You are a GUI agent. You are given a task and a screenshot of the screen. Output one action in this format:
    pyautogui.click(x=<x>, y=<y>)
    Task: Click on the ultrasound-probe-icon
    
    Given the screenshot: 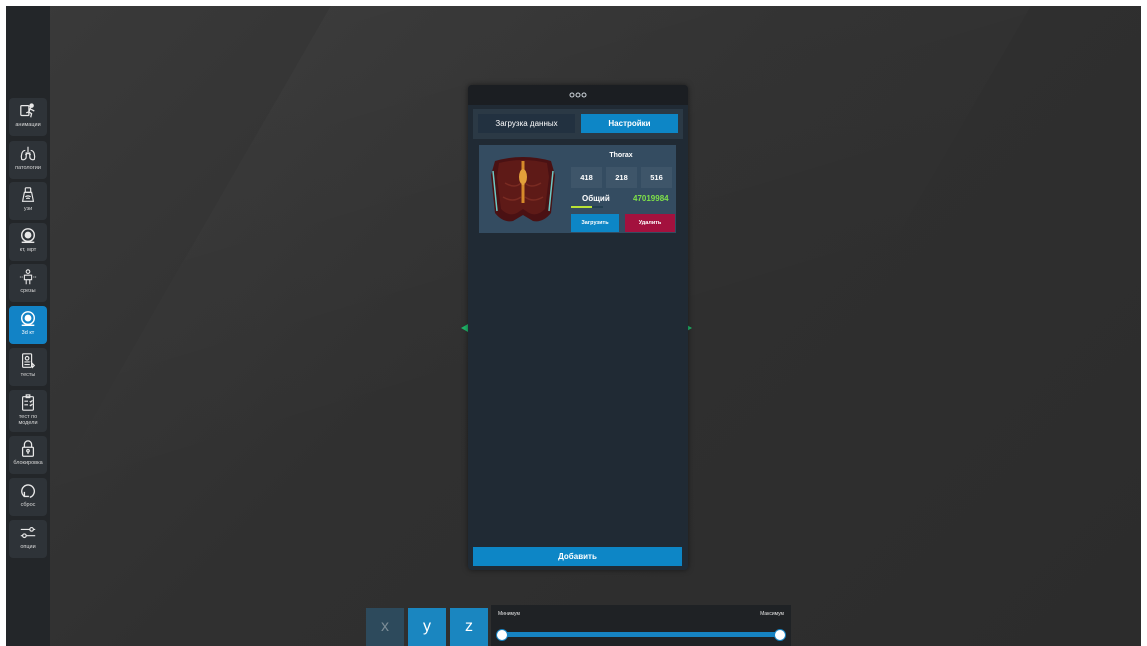 What is the action you would take?
    pyautogui.click(x=28, y=194)
    